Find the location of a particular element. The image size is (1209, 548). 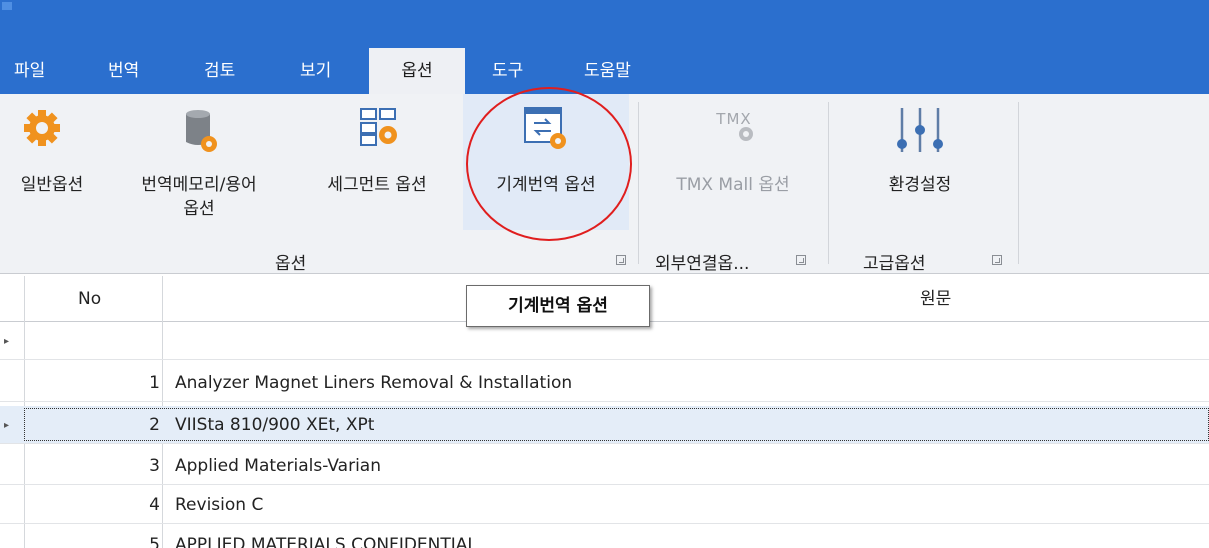

tab-options: 옵션 is located at coordinates (417, 71).